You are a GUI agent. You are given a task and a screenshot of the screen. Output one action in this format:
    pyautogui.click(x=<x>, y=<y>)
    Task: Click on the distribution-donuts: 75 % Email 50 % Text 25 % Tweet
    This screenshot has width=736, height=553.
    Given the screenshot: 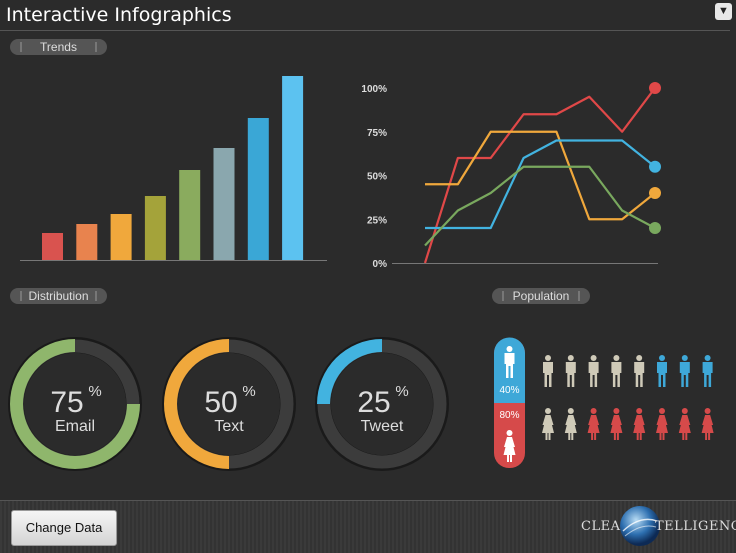 What is the action you would take?
    pyautogui.click(x=228, y=404)
    